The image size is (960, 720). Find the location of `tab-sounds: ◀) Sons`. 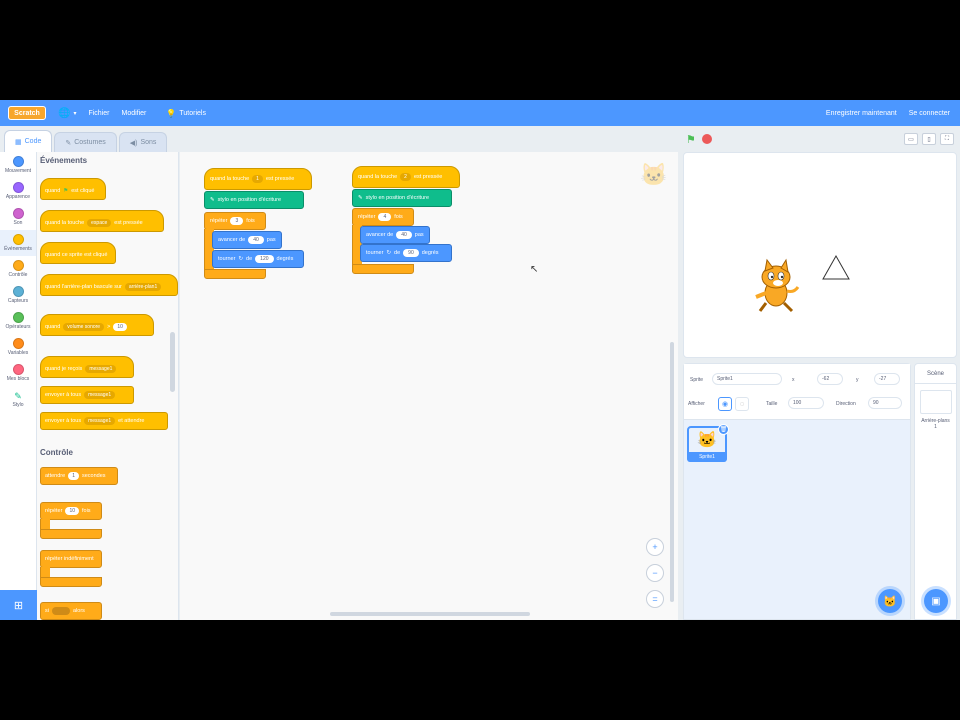

tab-sounds: ◀) Sons is located at coordinates (143, 142).